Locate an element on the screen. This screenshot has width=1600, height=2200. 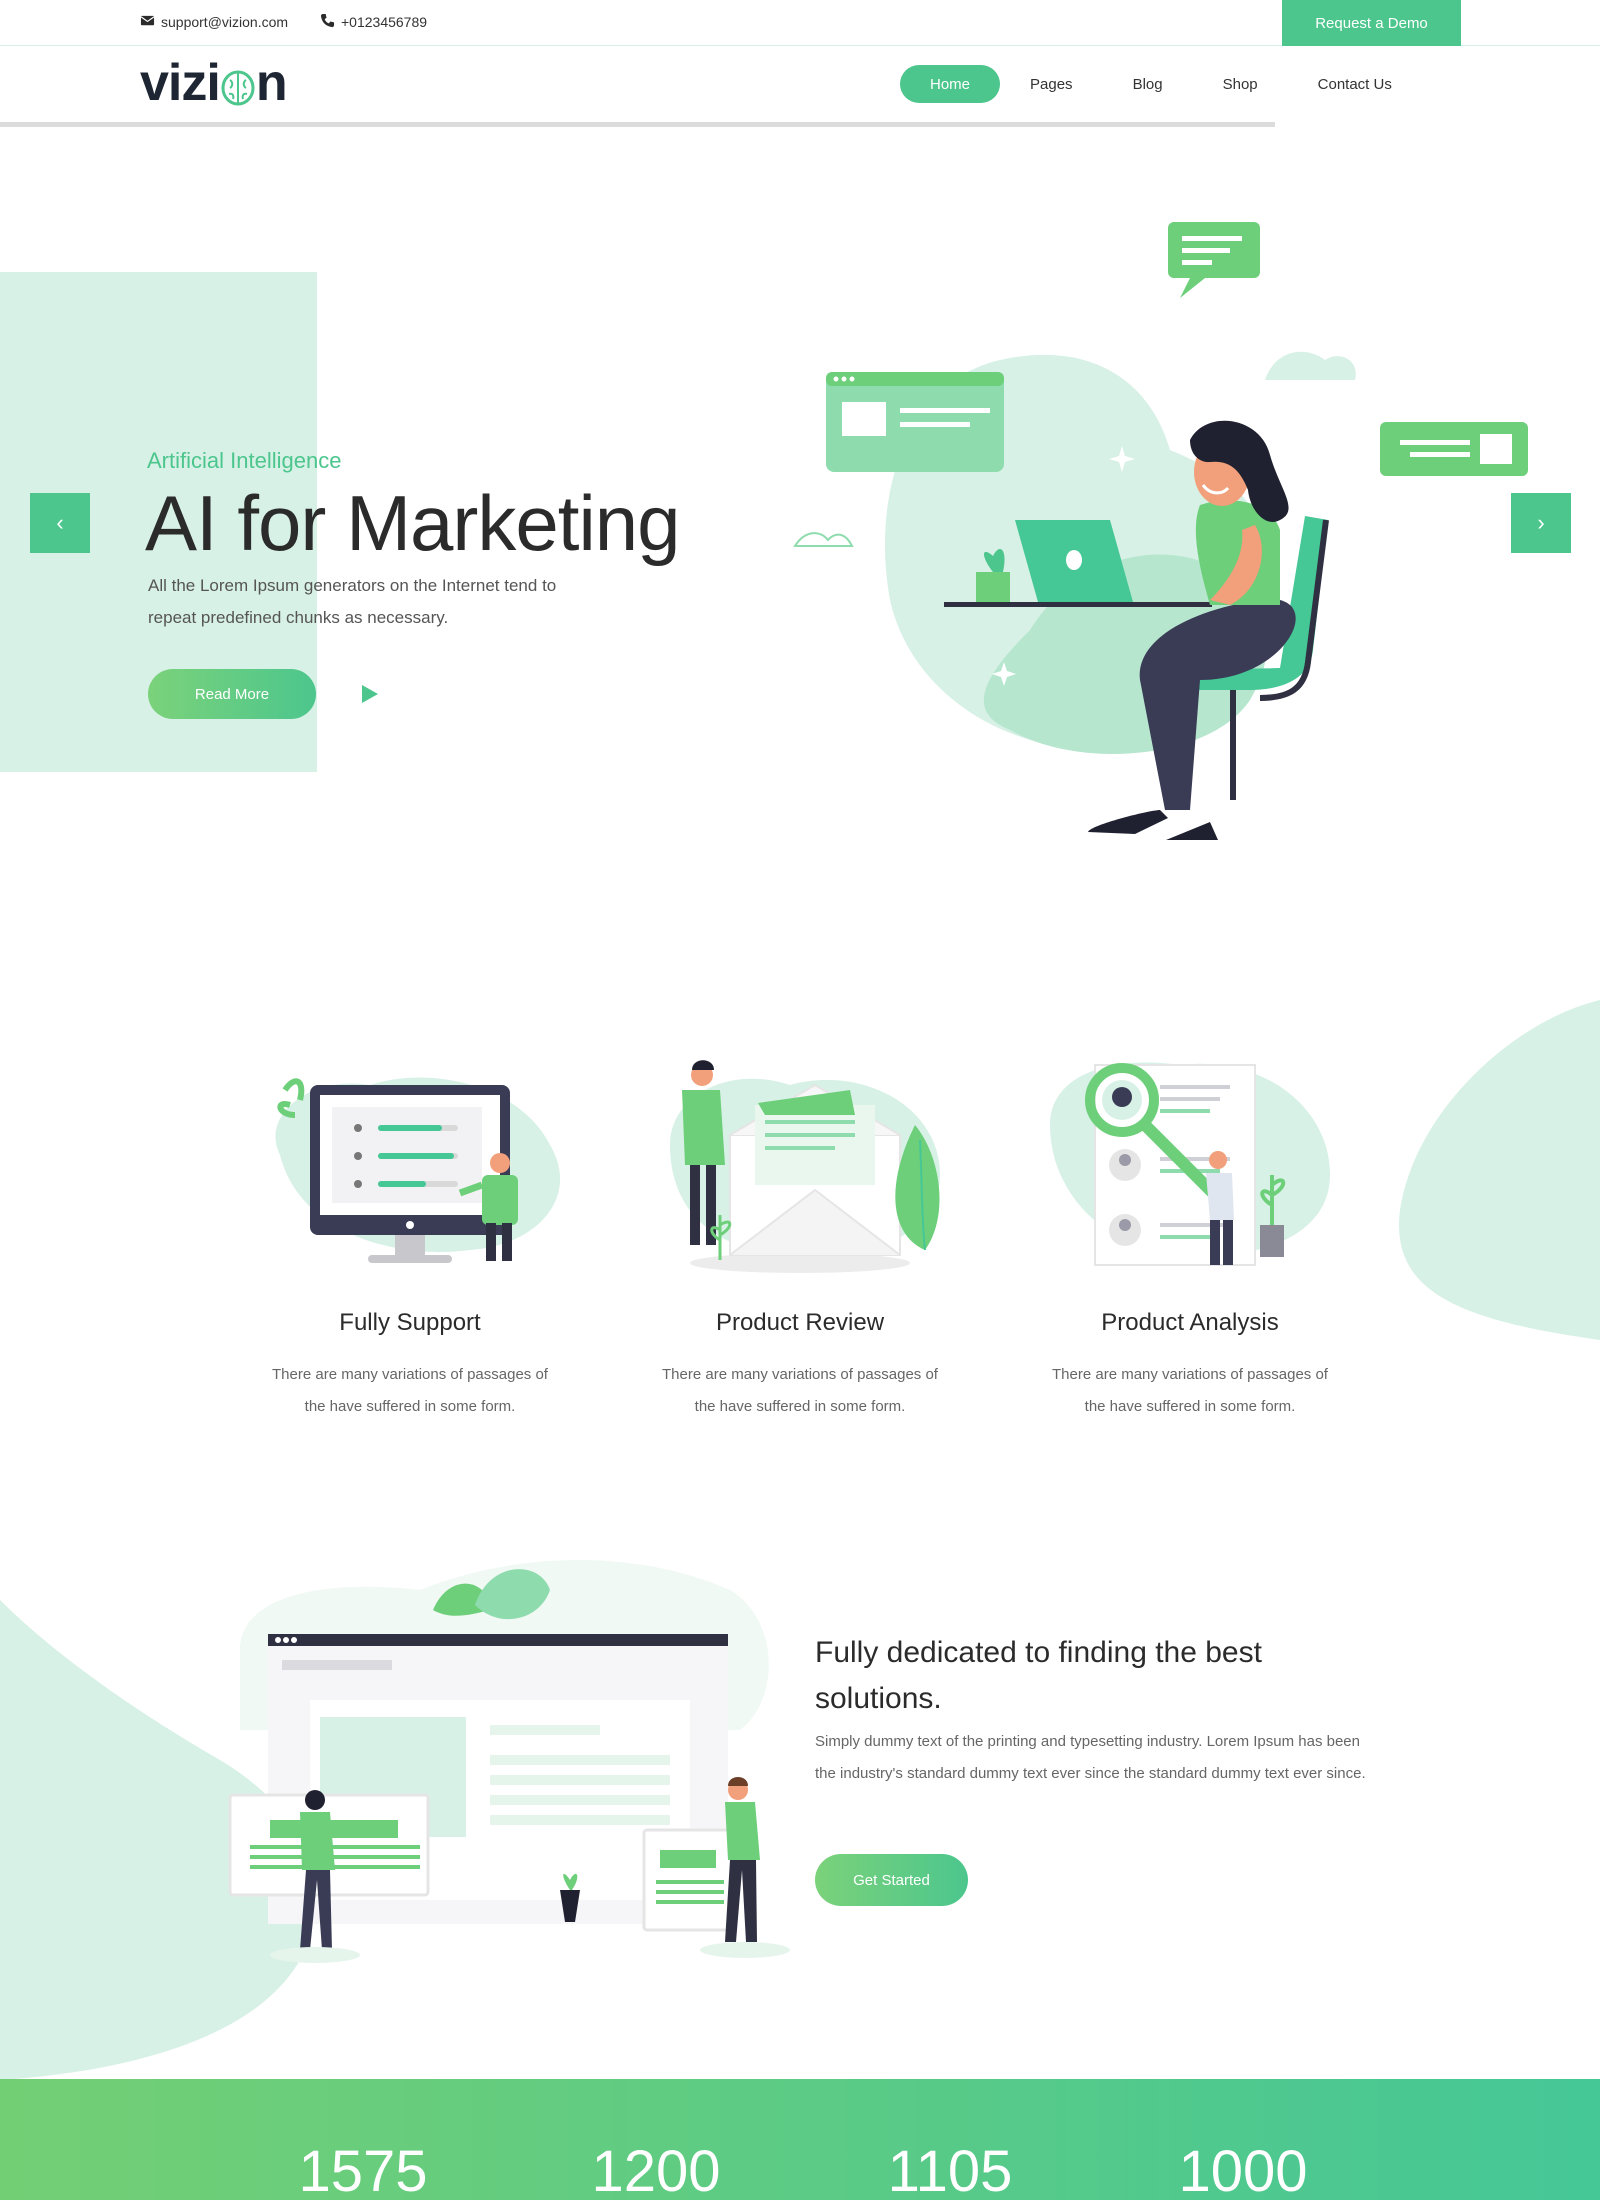
feature-title: Product Review is located at coordinates (800, 1322).